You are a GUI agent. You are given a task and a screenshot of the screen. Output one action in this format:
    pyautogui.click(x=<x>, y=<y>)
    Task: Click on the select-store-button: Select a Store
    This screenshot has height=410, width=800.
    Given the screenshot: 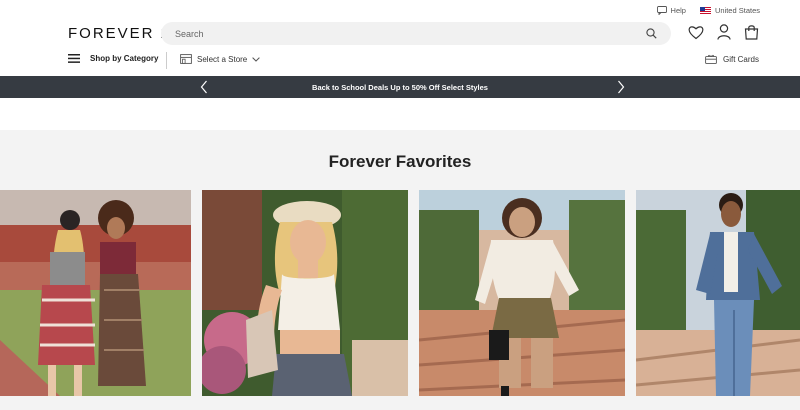 What is the action you would take?
    pyautogui.click(x=220, y=59)
    